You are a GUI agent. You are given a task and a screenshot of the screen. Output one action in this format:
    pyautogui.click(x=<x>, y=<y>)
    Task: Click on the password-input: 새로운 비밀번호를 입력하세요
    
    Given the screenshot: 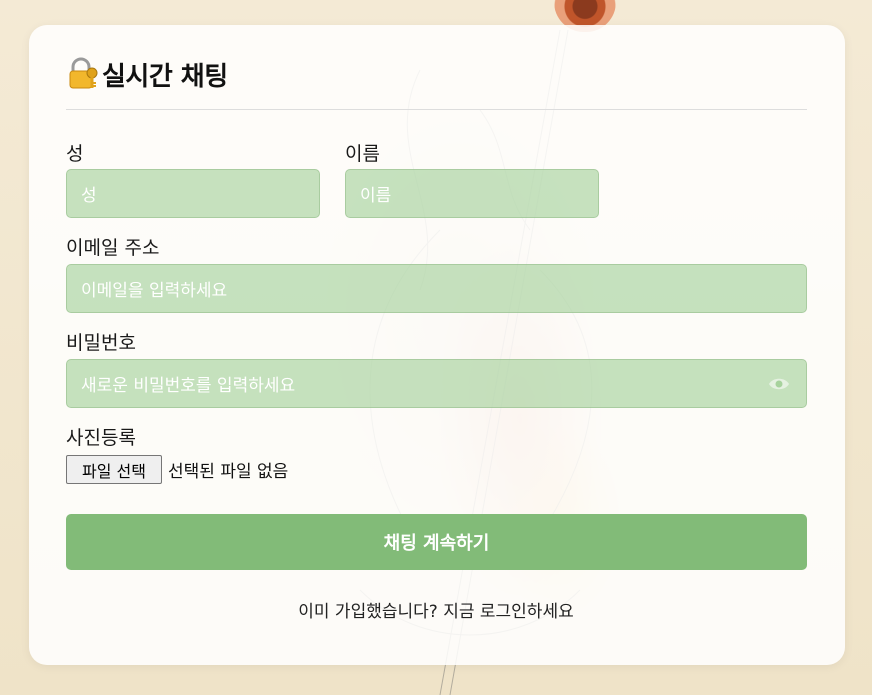 What is the action you would take?
    pyautogui.click(x=436, y=383)
    